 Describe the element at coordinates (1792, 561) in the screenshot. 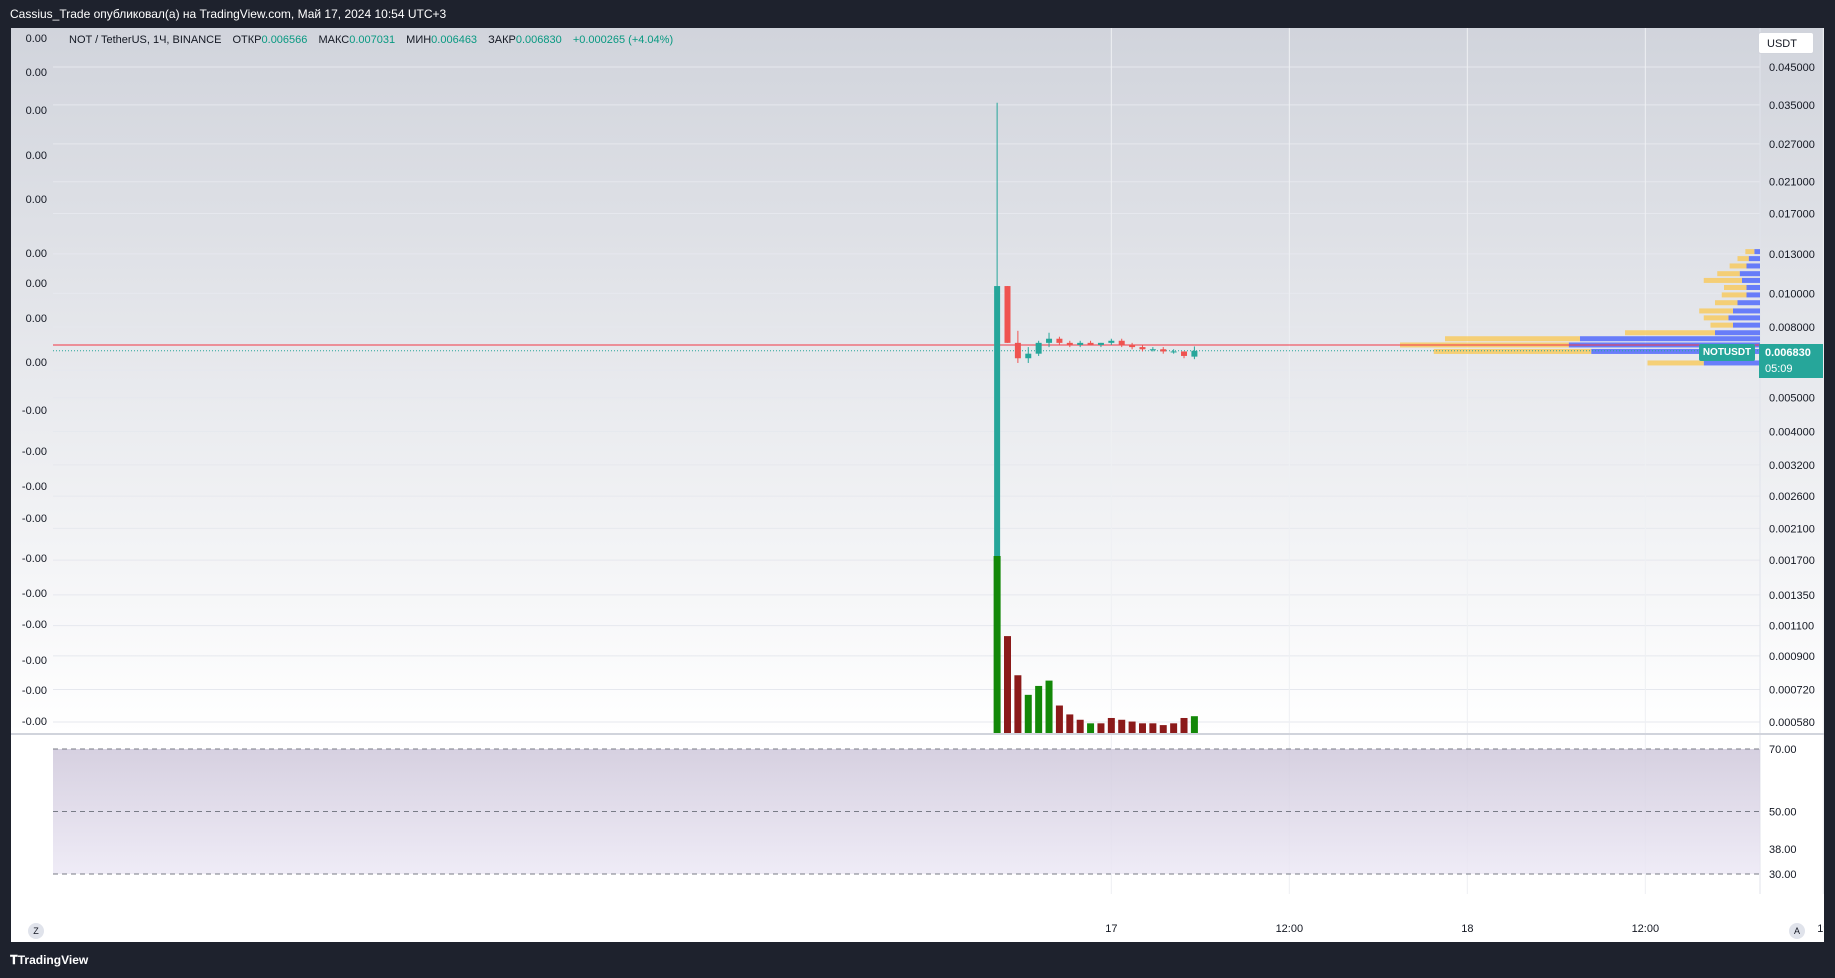

I see `price-tick-label: 0.001700` at that location.